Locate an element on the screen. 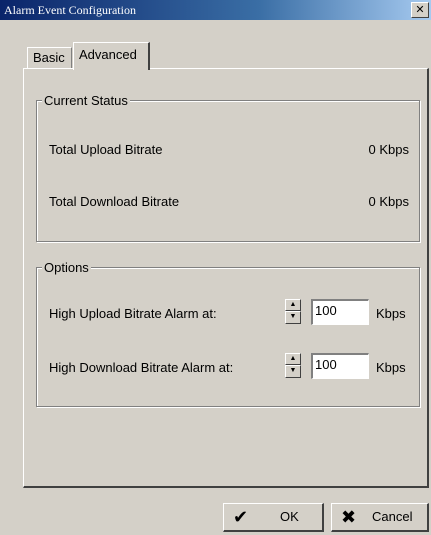 This screenshot has width=431, height=535. total-download-bitrate-value: 0 Kbps is located at coordinates (388, 201).